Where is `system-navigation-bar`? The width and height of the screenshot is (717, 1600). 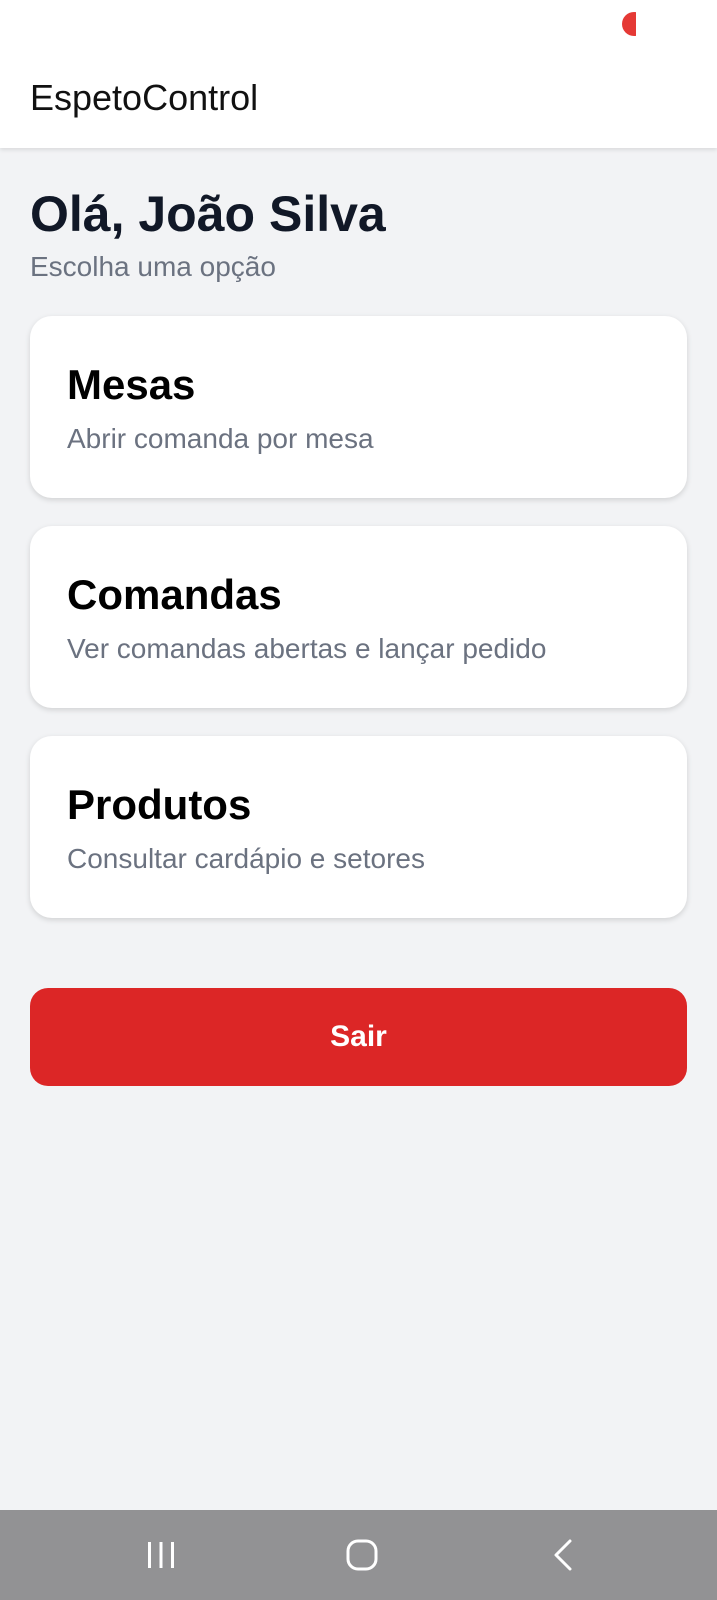
system-navigation-bar is located at coordinates (358, 1555).